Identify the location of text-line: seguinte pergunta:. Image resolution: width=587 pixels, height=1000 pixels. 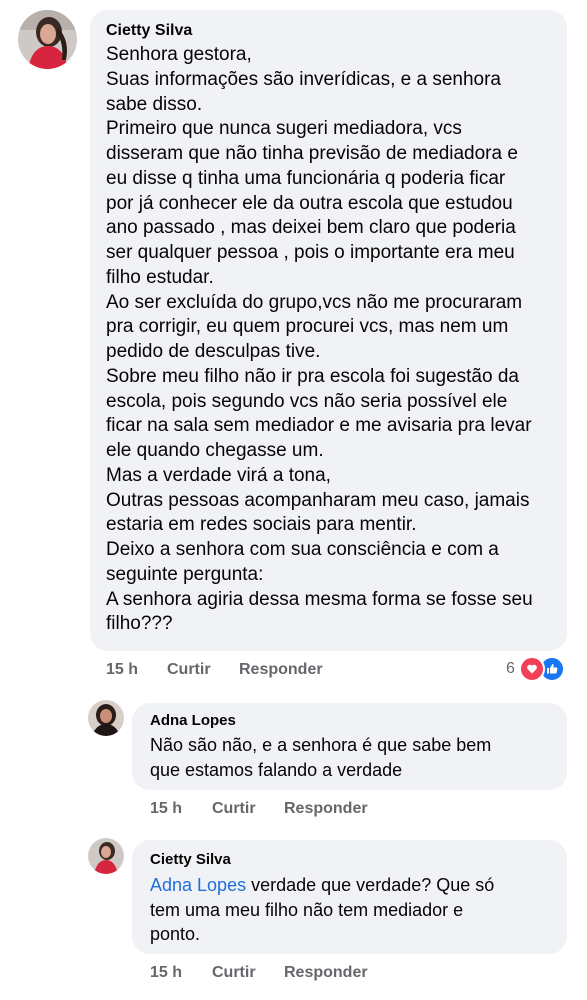
(185, 574).